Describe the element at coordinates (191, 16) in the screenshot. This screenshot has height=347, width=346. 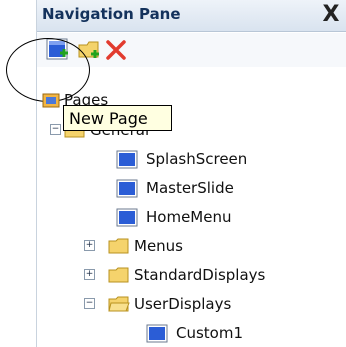
I see `pane-title-bar: Navigation Pane X` at that location.